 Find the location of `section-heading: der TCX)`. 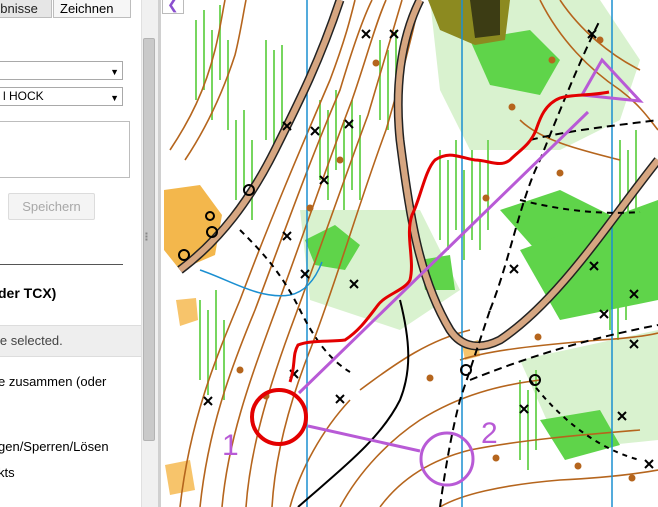

section-heading: der TCX) is located at coordinates (28, 293).